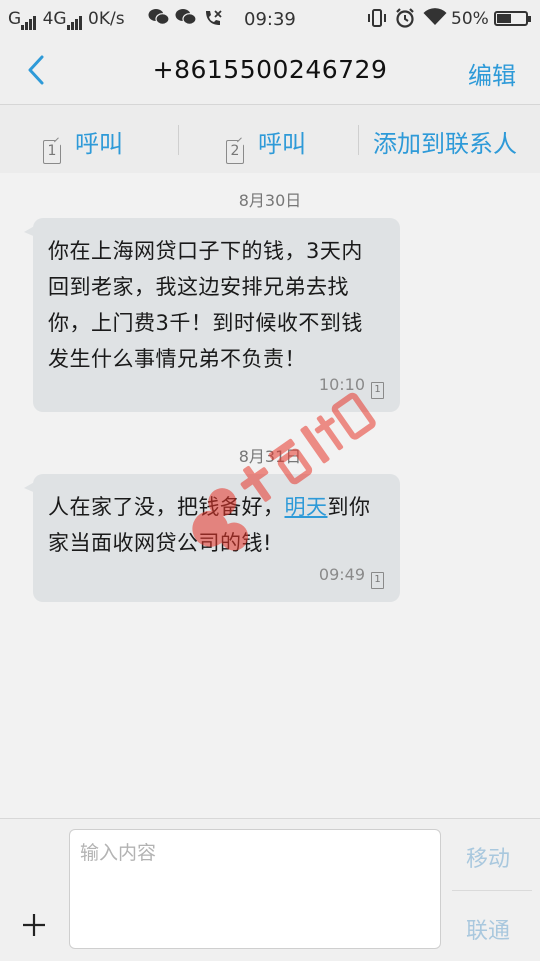 This screenshot has width=540, height=961. I want to click on add-to-contacts-button: 添加到联系人, so click(445, 141).